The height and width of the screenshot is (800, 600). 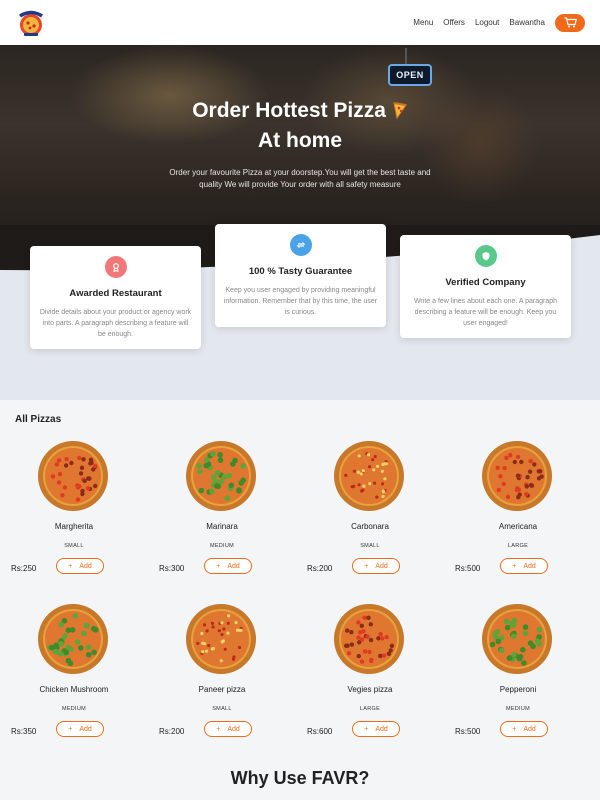 What do you see at coordinates (222, 520) in the screenshot?
I see `pizza-card: Marinara MEDIUM Rs:300 + Add` at bounding box center [222, 520].